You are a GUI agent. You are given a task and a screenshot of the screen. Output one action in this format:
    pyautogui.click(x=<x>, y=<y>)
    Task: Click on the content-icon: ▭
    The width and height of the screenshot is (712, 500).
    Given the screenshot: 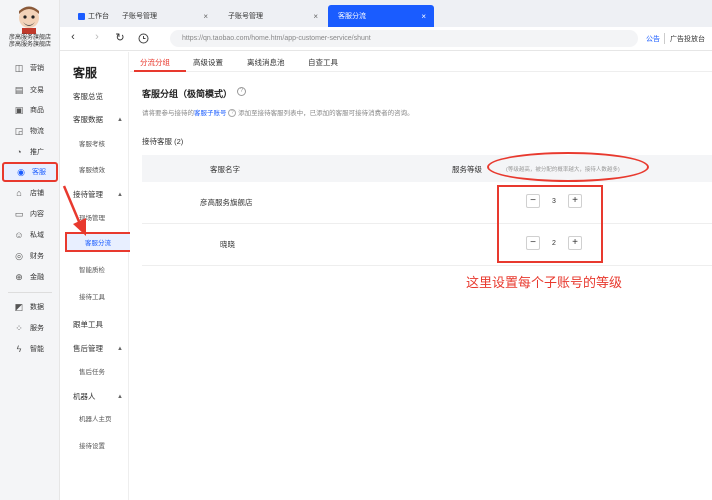 What is the action you would take?
    pyautogui.click(x=19, y=214)
    